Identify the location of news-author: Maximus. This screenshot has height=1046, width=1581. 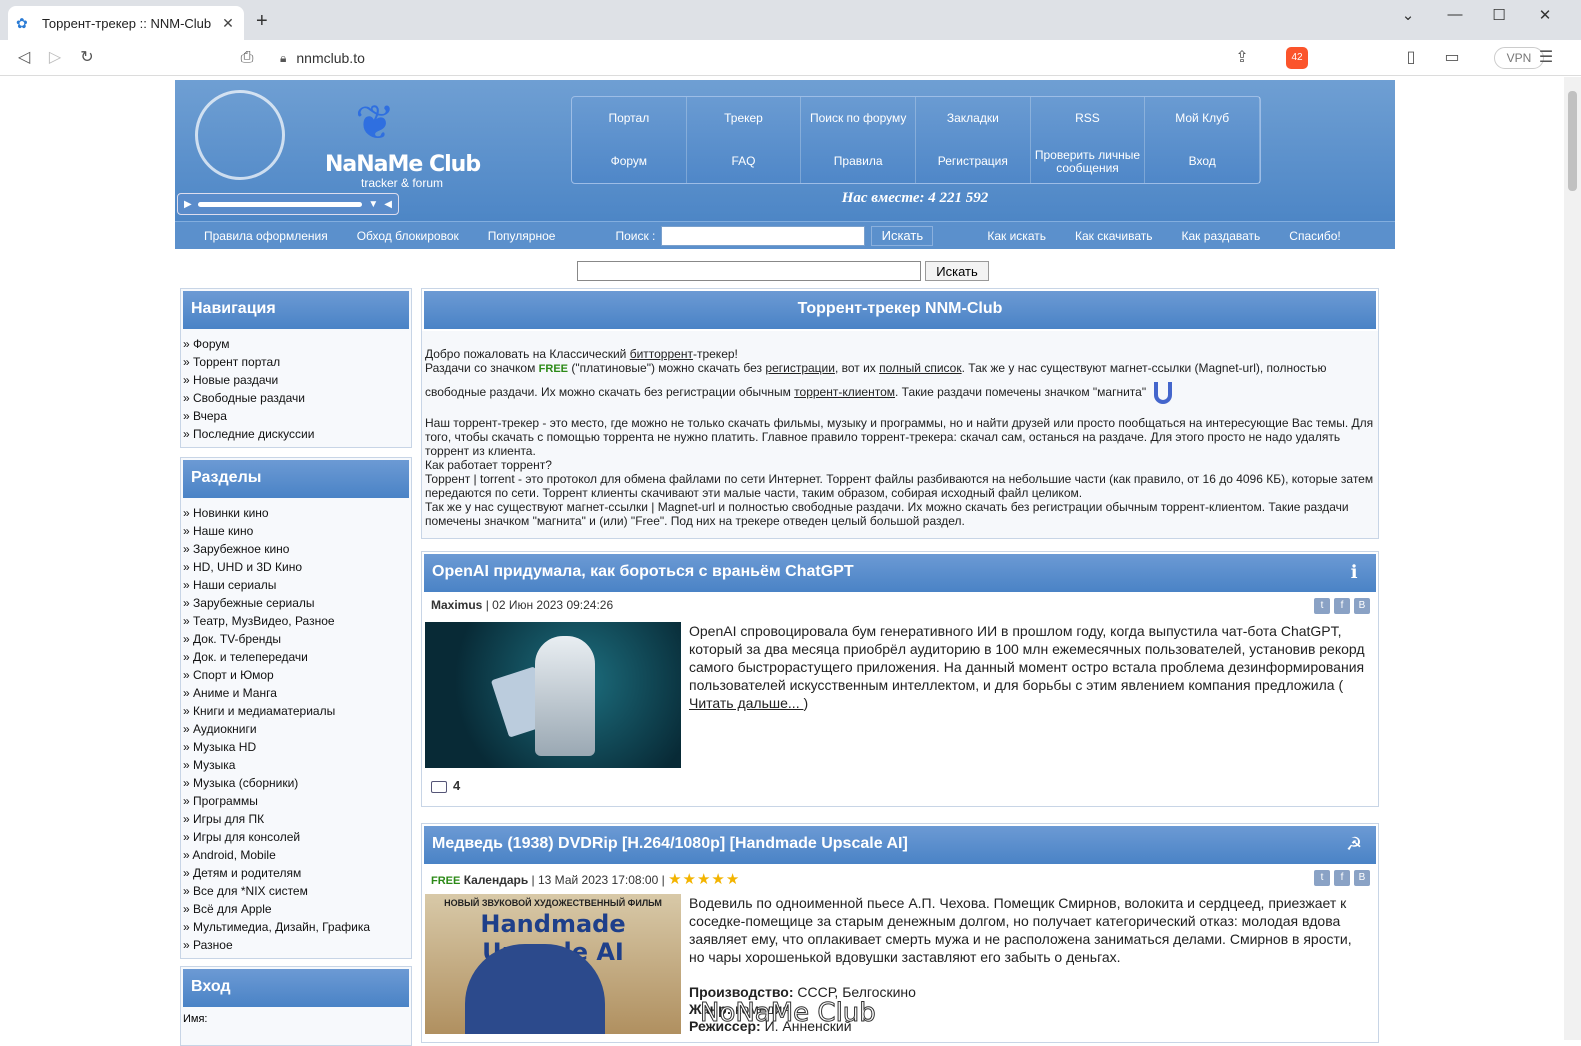
(456, 605).